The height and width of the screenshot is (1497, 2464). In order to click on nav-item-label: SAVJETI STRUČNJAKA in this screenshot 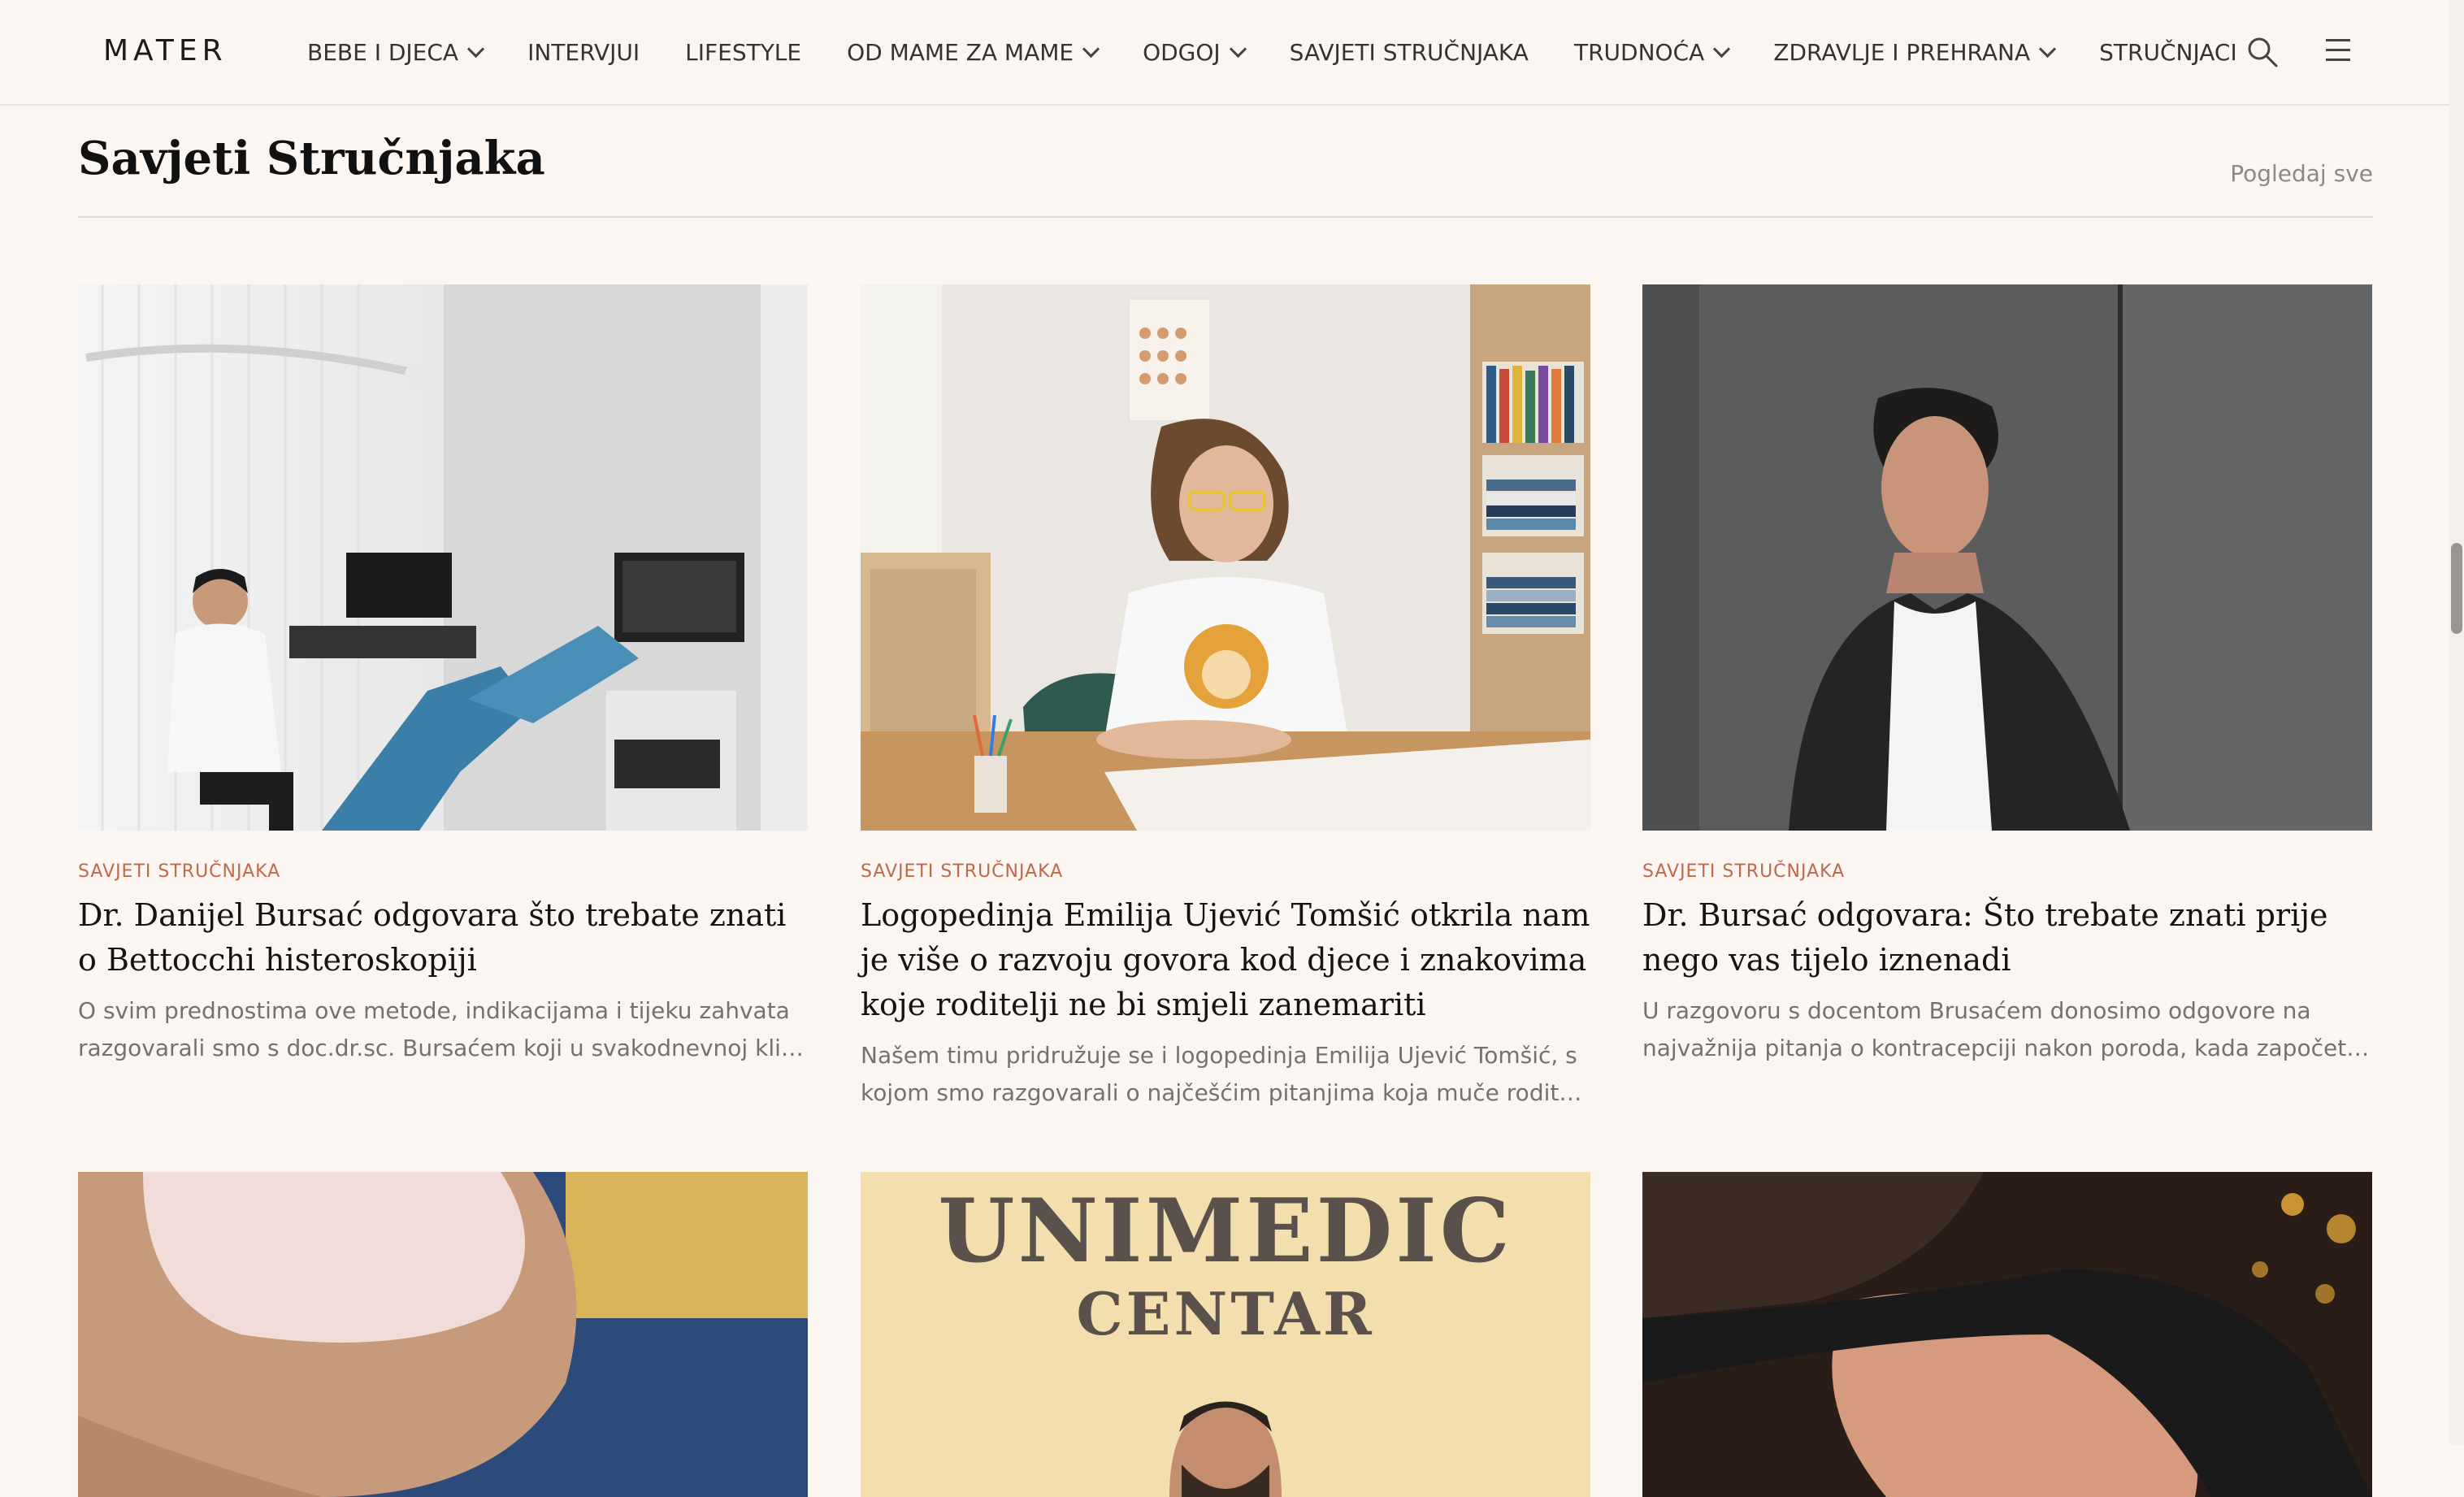, I will do `click(1409, 52)`.